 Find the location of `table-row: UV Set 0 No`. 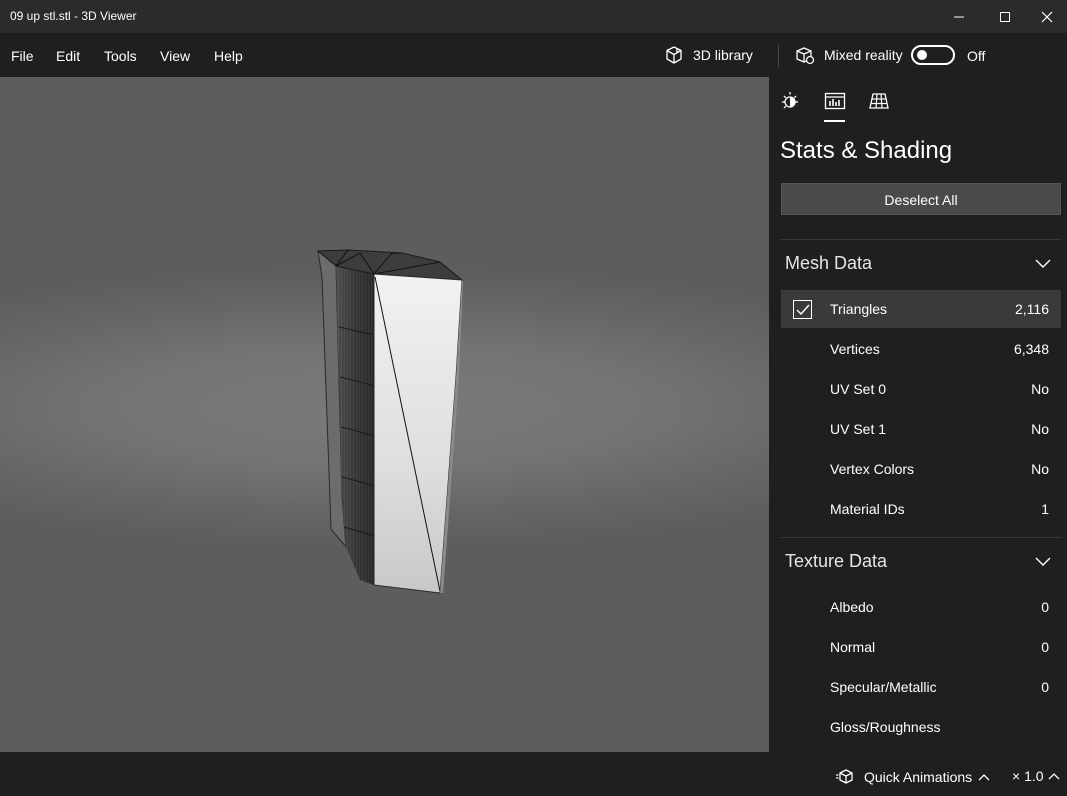

table-row: UV Set 0 No is located at coordinates (921, 389).